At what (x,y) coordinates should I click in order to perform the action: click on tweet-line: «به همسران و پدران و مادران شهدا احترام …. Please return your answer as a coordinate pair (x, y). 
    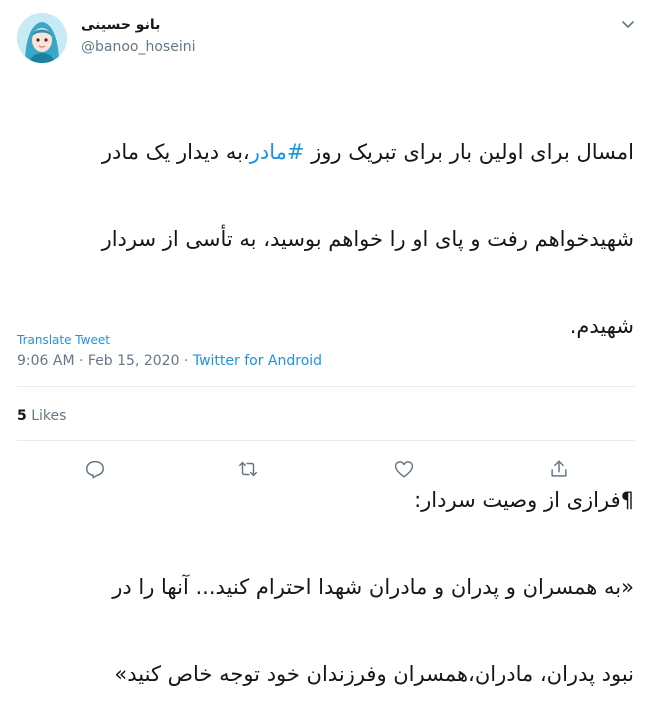
    Looking at the image, I should click on (373, 587).